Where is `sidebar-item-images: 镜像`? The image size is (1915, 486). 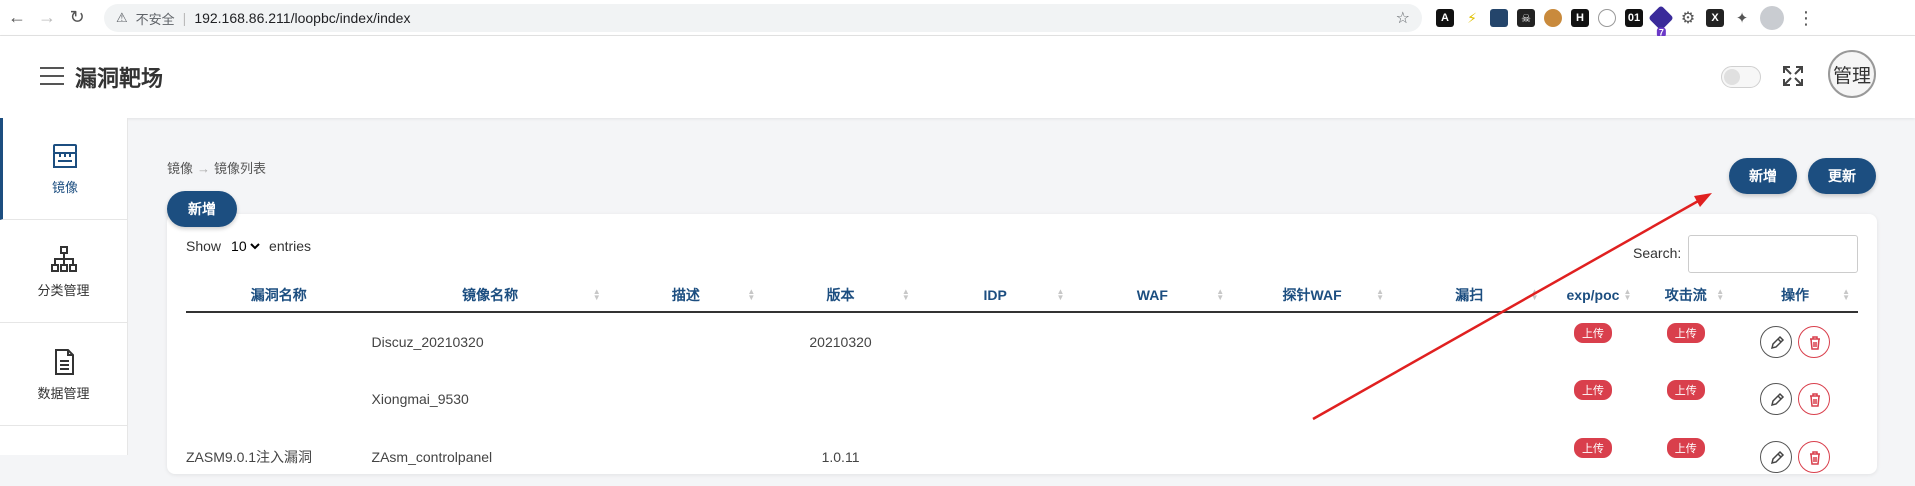
sidebar-item-images: 镜像 is located at coordinates (63, 169).